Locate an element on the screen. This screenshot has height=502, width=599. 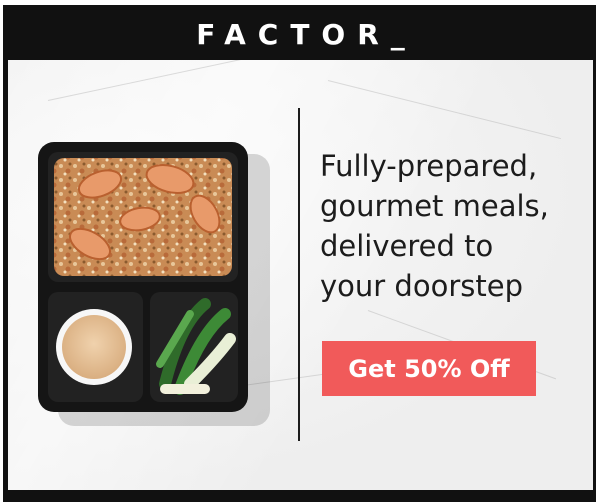
tagline-line: delivered to is located at coordinates (407, 246).